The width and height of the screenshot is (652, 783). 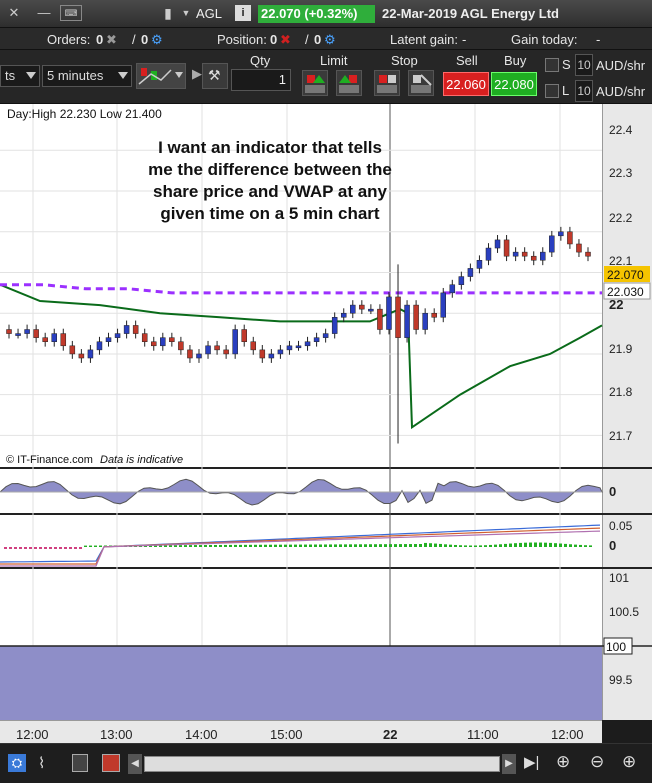 What do you see at coordinates (17, 763) in the screenshot?
I see `network-icon: ⛭` at bounding box center [17, 763].